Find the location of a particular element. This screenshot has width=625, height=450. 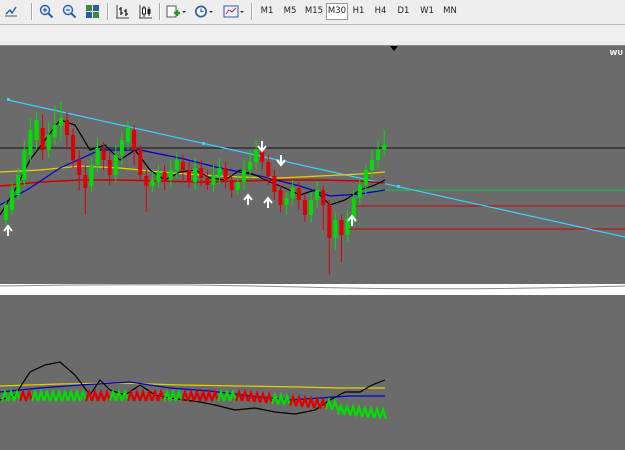

ma-slow-yellow is located at coordinates (193, 172).